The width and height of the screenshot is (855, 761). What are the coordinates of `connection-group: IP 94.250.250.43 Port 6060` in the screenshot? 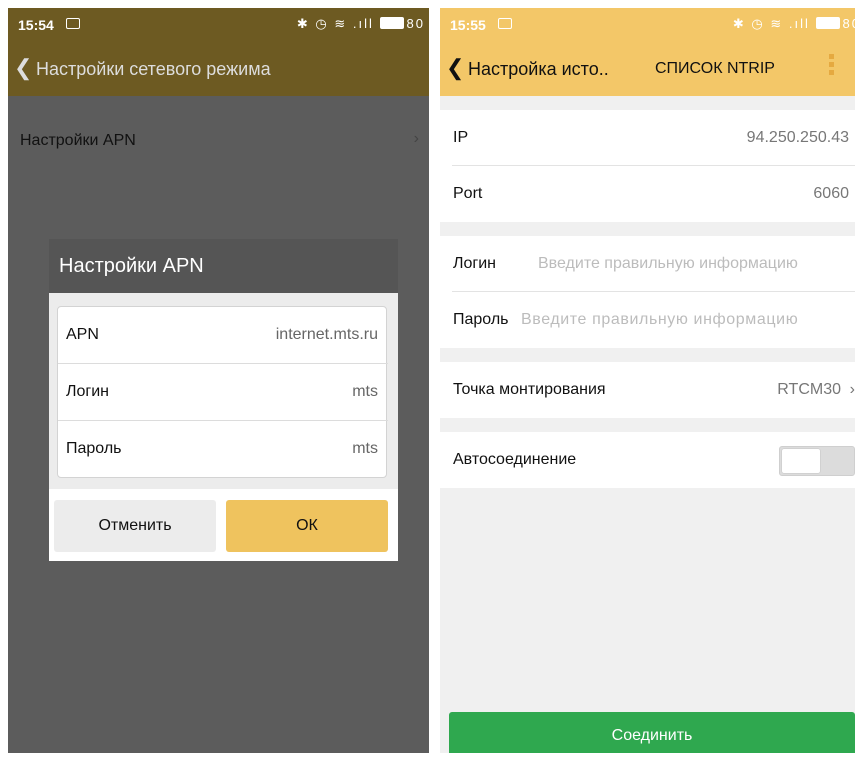 It's located at (647, 166).